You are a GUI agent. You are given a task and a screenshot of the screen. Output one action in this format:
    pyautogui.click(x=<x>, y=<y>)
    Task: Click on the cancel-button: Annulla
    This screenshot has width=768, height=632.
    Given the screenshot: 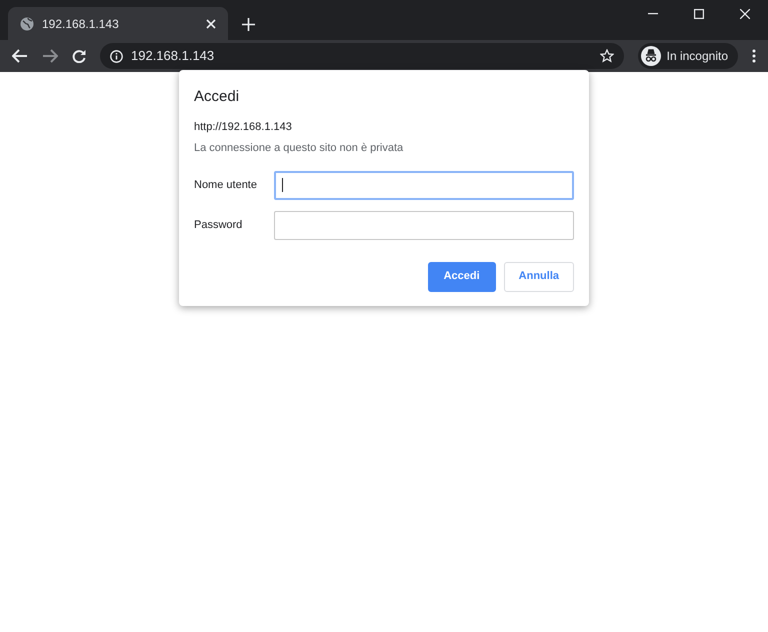 What is the action you would take?
    pyautogui.click(x=539, y=277)
    